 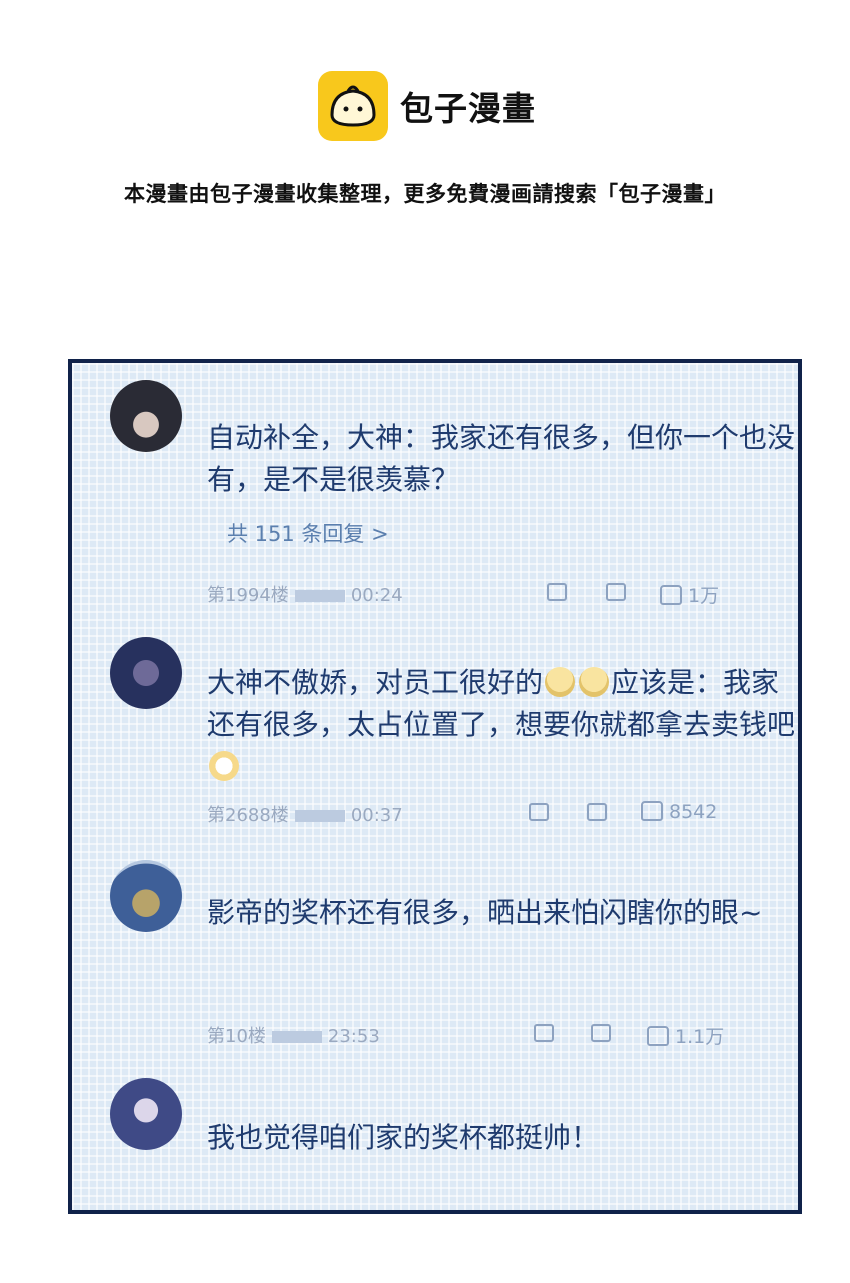 I want to click on comment-text: 大神不傲娇，对员工很好的 应该是：我家还有很多，太占位置了，想要你就都拿去卖钱吧, so click(x=502, y=725).